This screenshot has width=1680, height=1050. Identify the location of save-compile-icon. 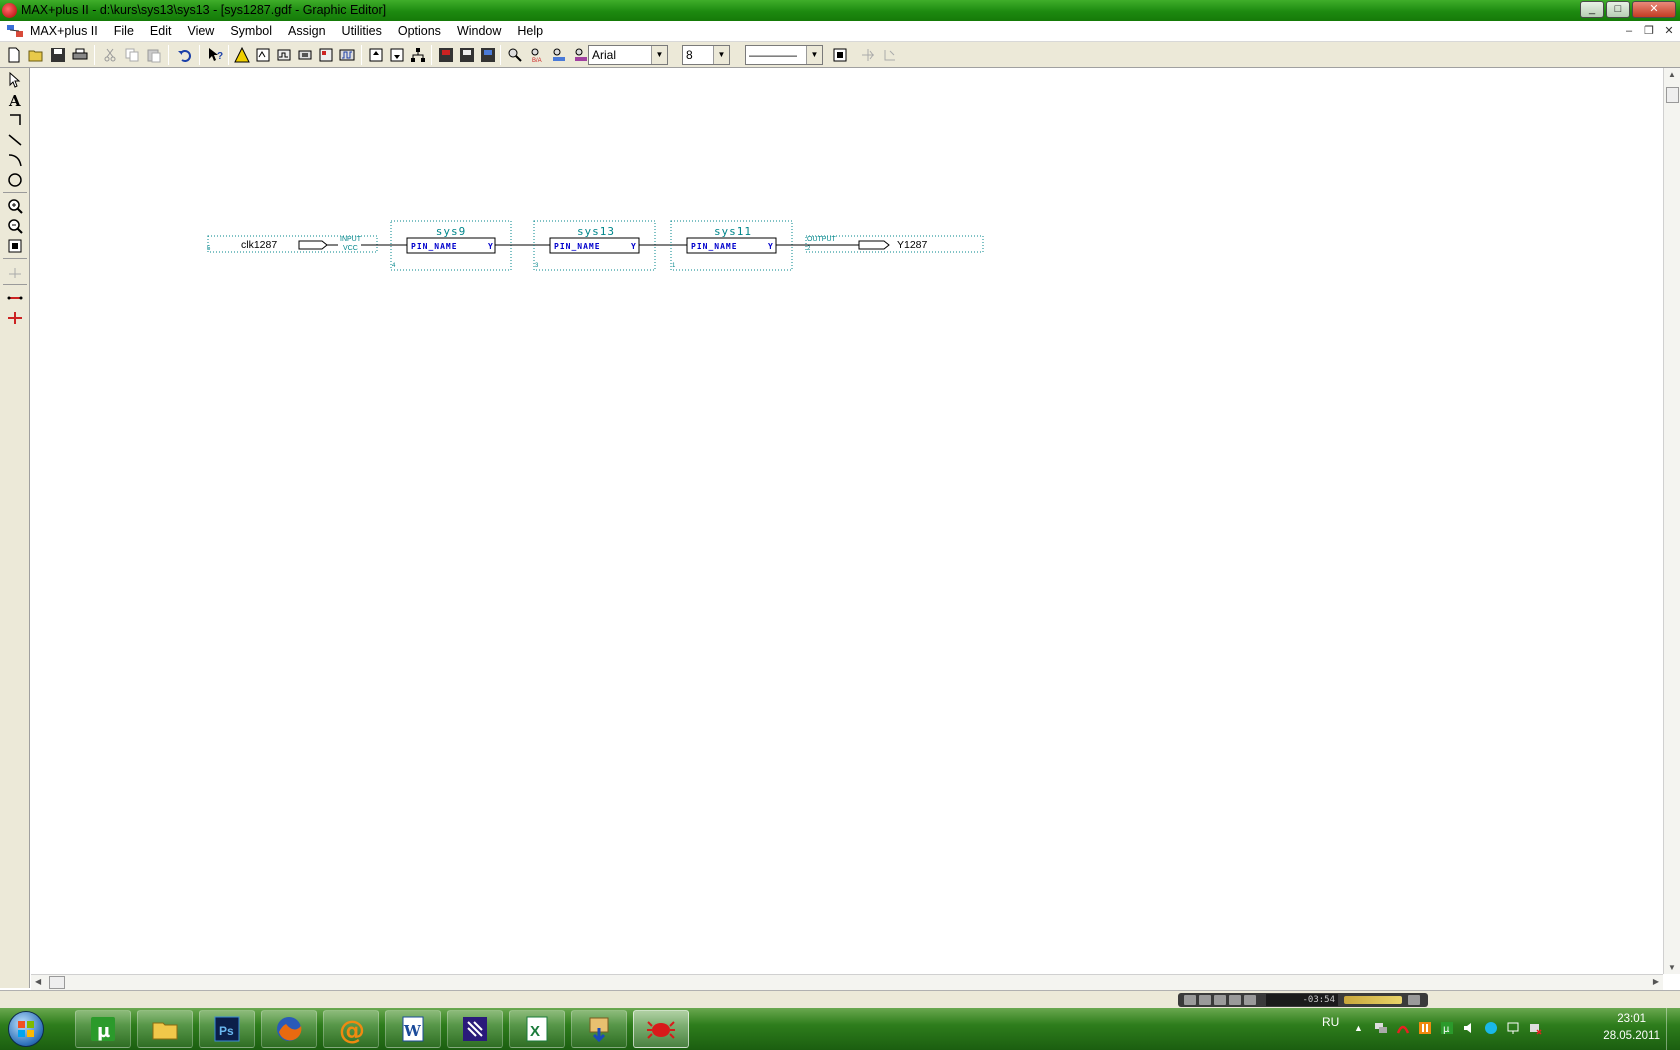
(467, 55).